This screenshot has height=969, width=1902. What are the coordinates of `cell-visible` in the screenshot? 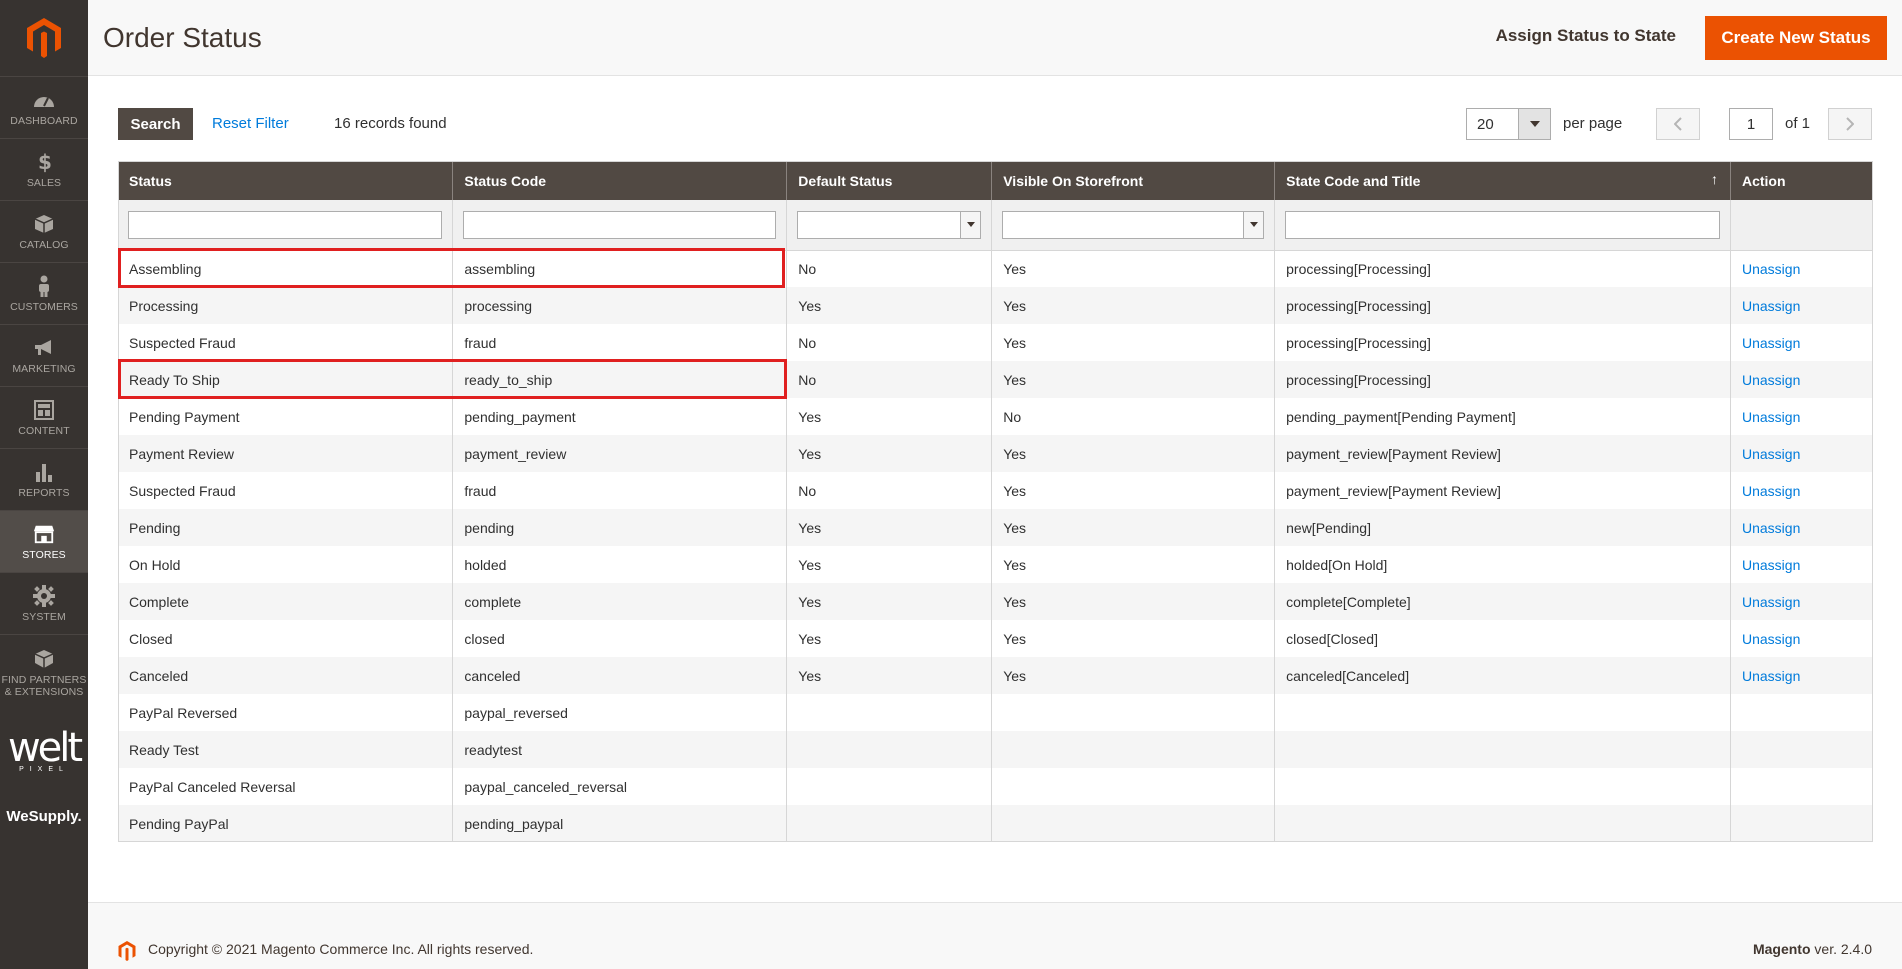 It's located at (1133, 823).